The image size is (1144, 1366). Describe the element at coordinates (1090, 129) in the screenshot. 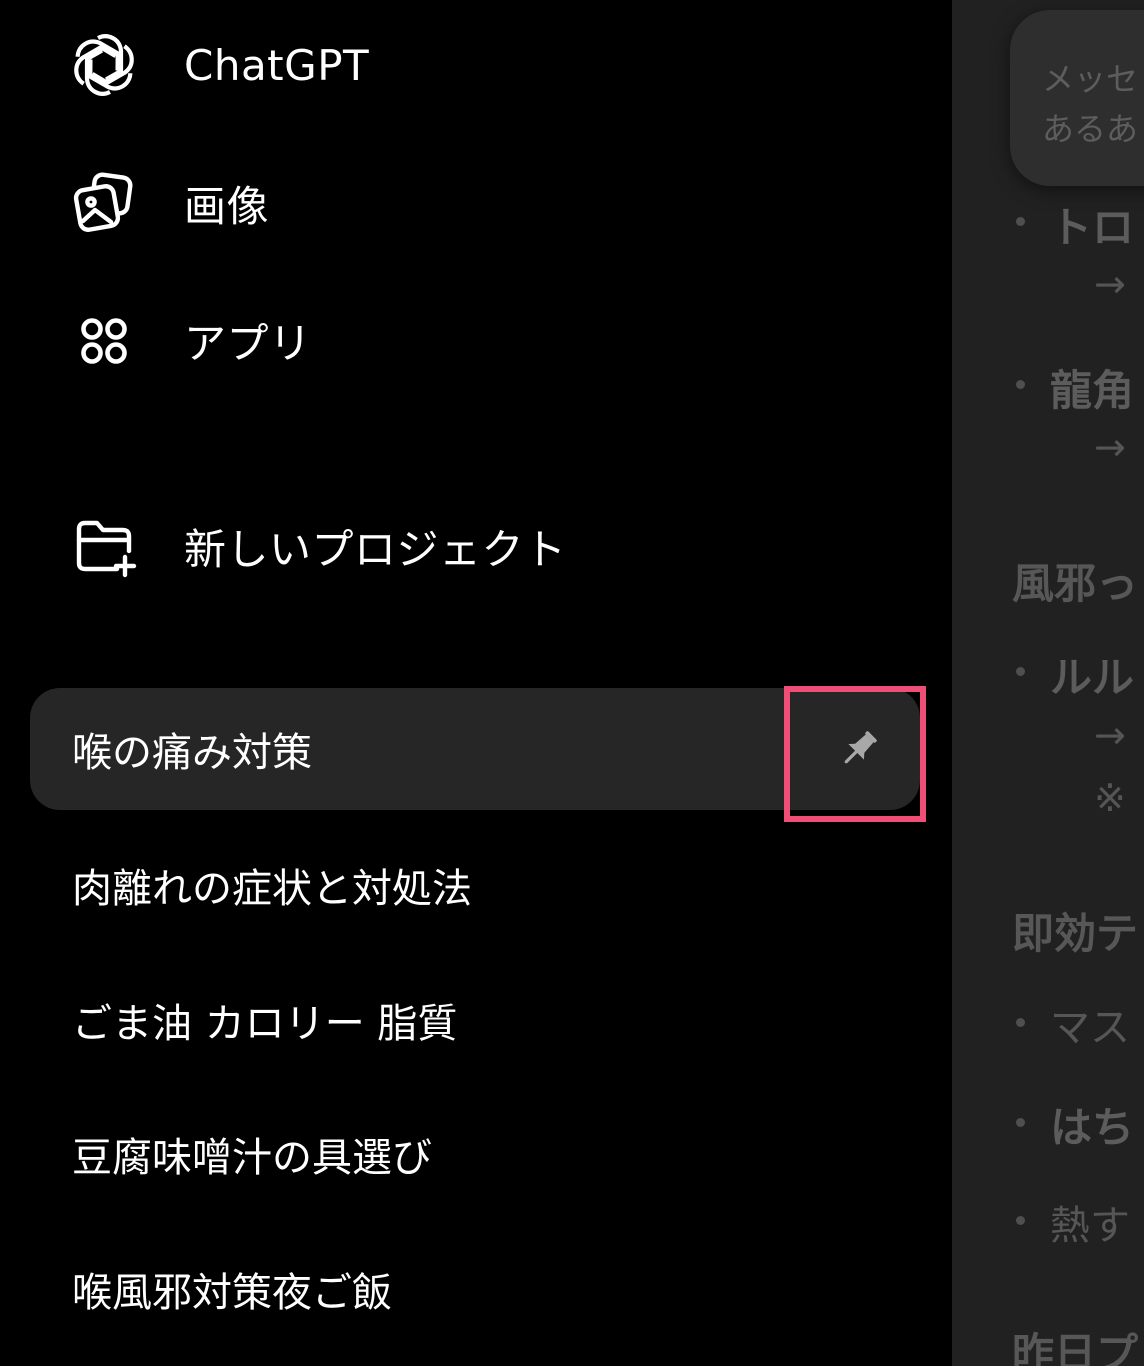

I see `bubble-text: あるあ` at that location.